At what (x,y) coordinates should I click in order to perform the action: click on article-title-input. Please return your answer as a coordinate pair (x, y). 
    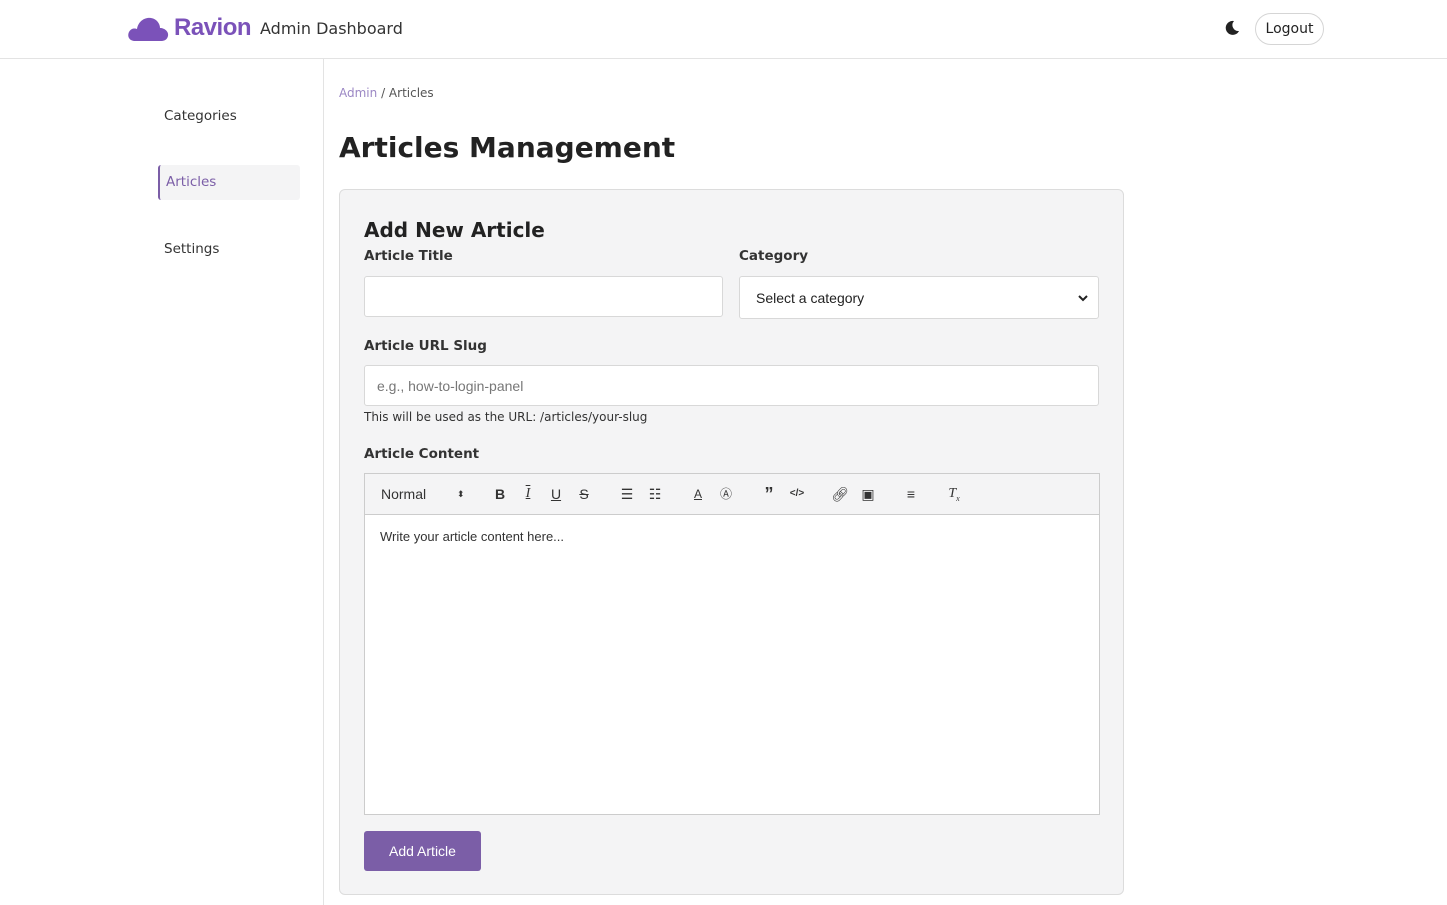
    Looking at the image, I should click on (543, 296).